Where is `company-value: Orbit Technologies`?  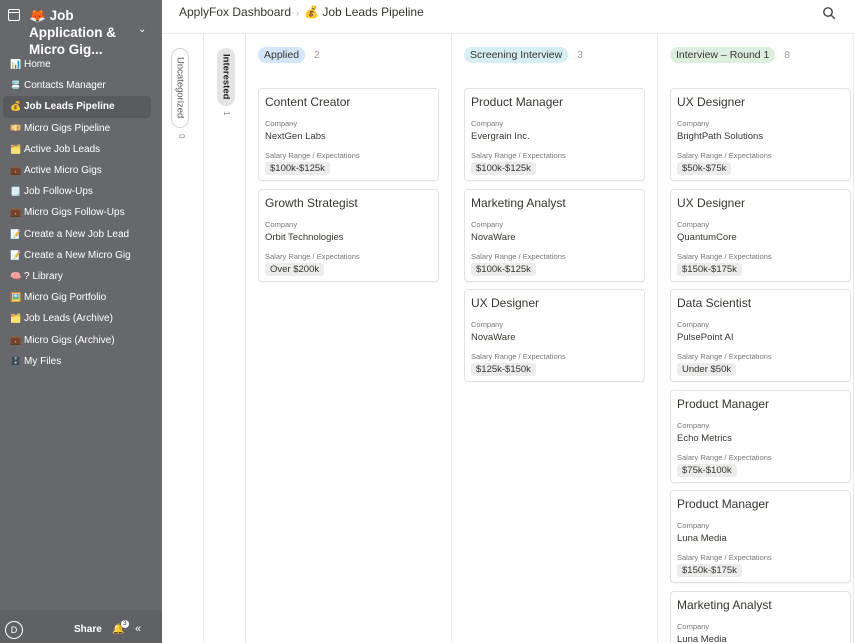
company-value: Orbit Technologies is located at coordinates (304, 237).